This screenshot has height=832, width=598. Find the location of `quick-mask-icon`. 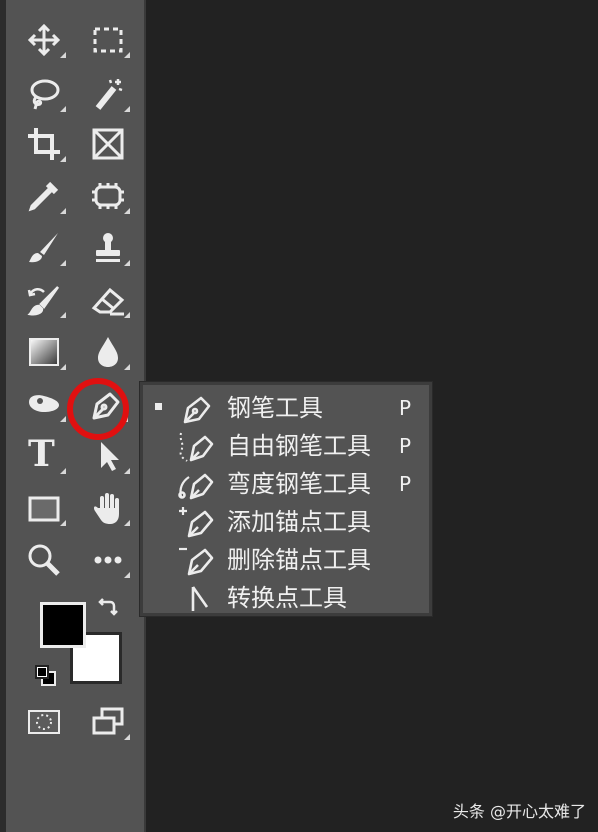

quick-mask-icon is located at coordinates (44, 722).